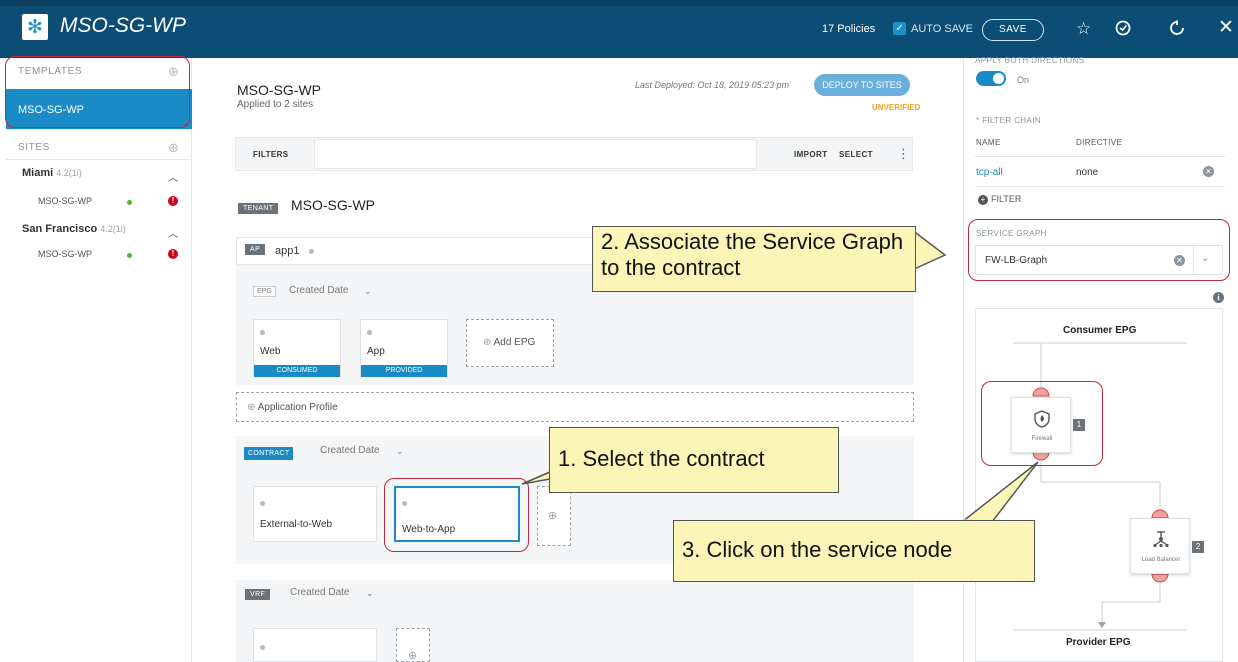 The width and height of the screenshot is (1238, 662). Describe the element at coordinates (271, 154) in the screenshot. I see `filters-label: FILTERS` at that location.